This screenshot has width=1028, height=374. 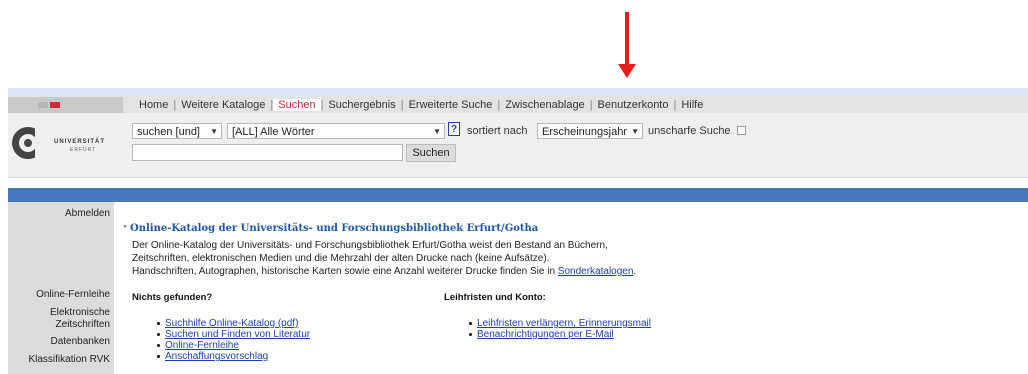 I want to click on search-input, so click(x=267, y=152).